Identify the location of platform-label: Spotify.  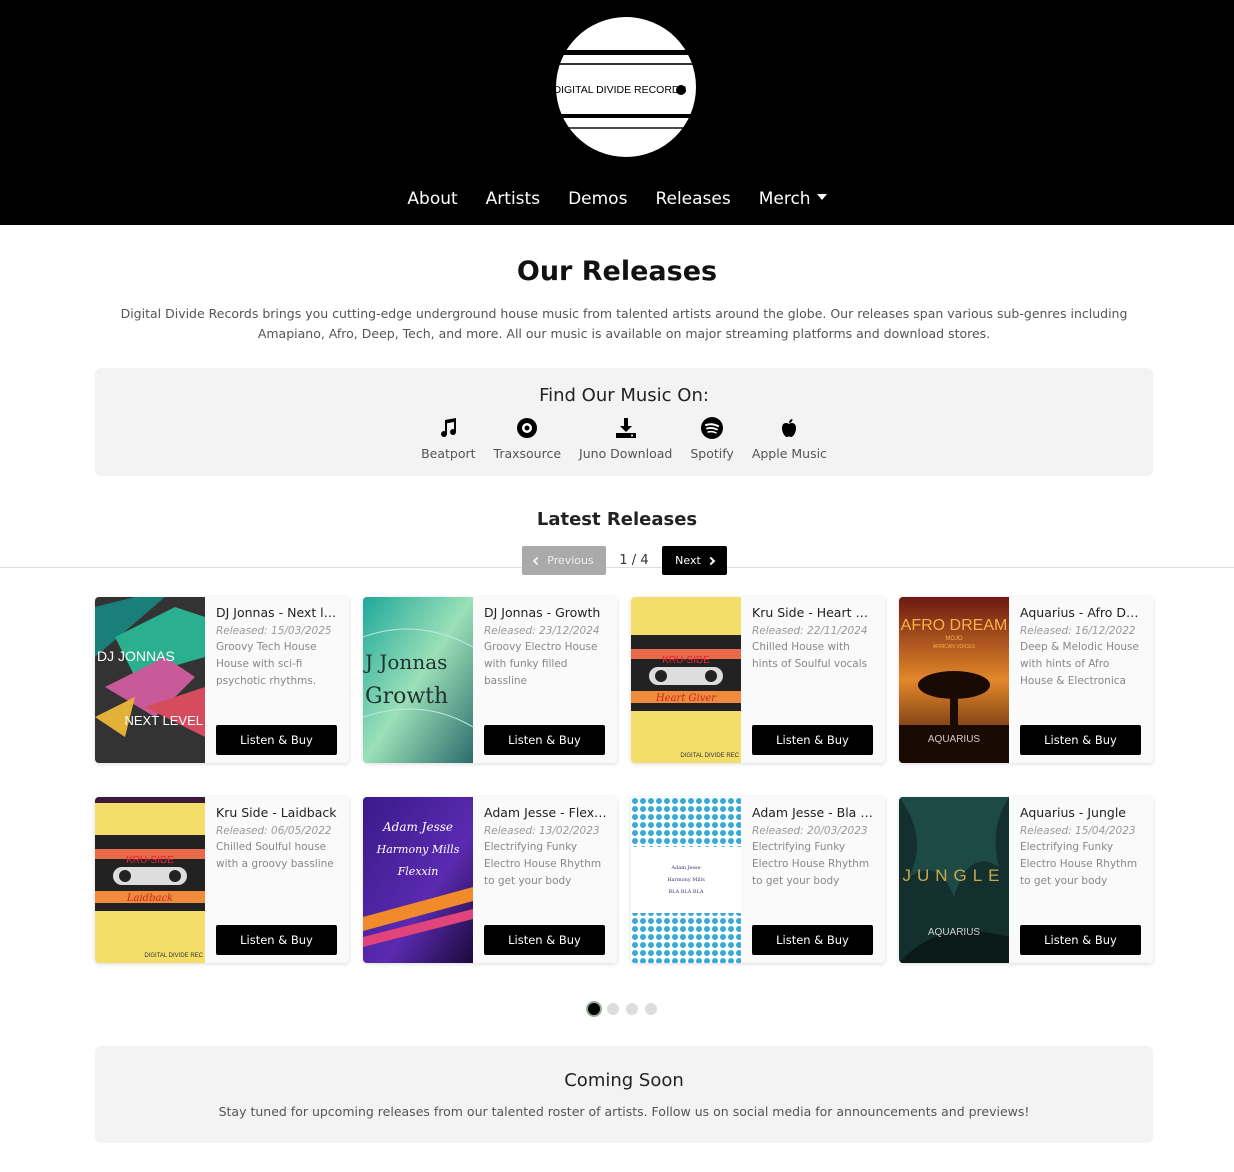
(712, 453).